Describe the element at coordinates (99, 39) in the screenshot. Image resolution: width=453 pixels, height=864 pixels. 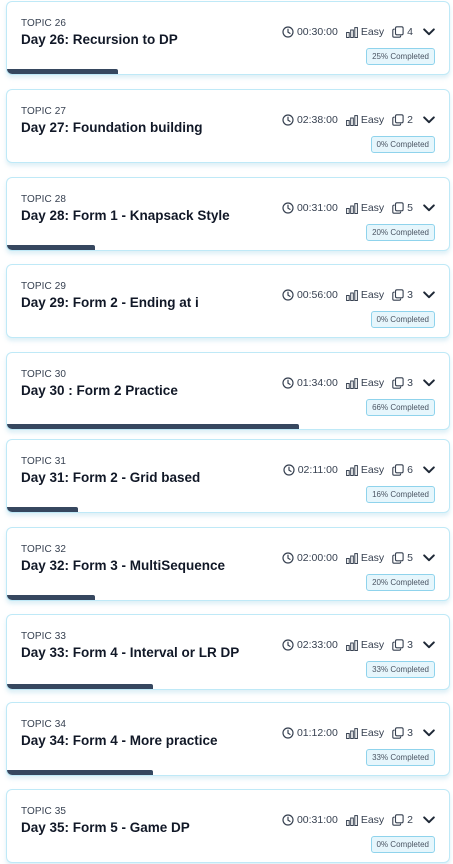
I see `topic-title: Day 26: Recursion to DP` at that location.